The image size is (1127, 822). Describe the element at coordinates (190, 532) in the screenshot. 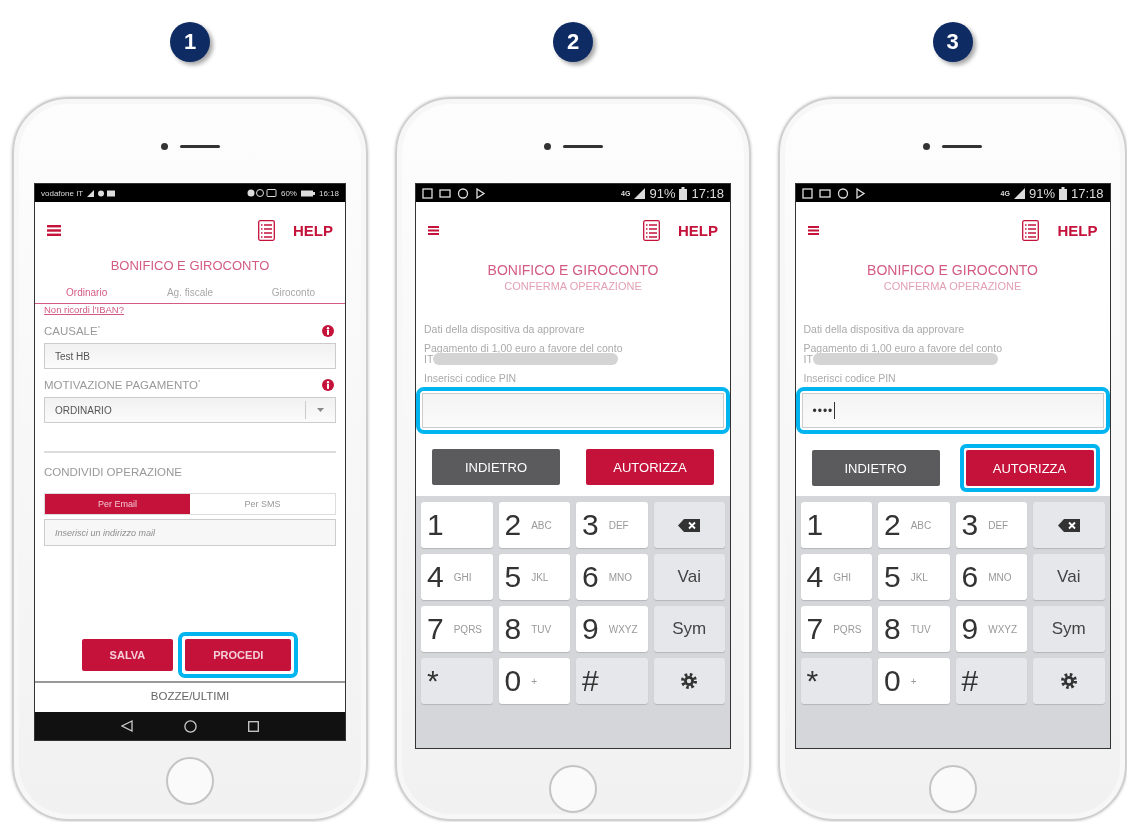

I see `email-field: Inserisci un indirizzo mail` at that location.